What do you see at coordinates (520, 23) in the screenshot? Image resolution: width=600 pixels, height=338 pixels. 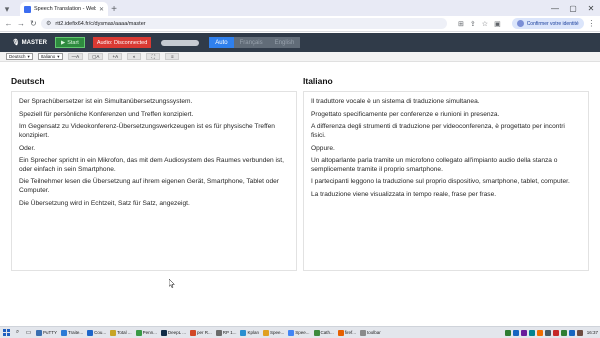 I see `profile-avatar-icon` at bounding box center [520, 23].